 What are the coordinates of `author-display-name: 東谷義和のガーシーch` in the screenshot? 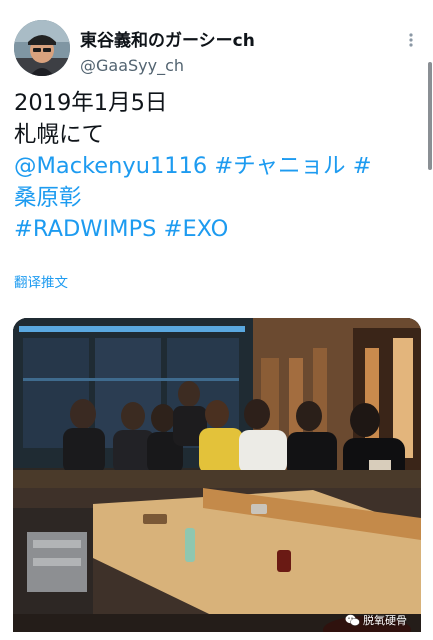 It's located at (167, 38).